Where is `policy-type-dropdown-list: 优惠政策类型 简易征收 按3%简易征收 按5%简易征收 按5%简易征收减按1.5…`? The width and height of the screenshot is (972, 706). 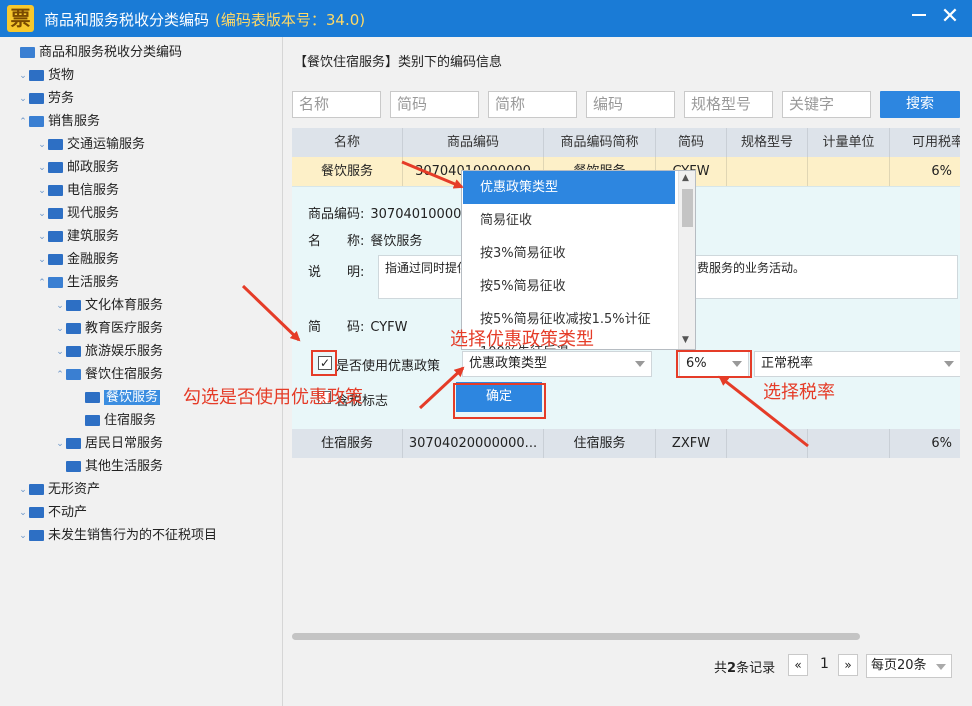 policy-type-dropdown-list: 优惠政策类型 简易征收 按3%简易征收 按5%简易征收 按5%简易征收减按1.5… is located at coordinates (578, 260).